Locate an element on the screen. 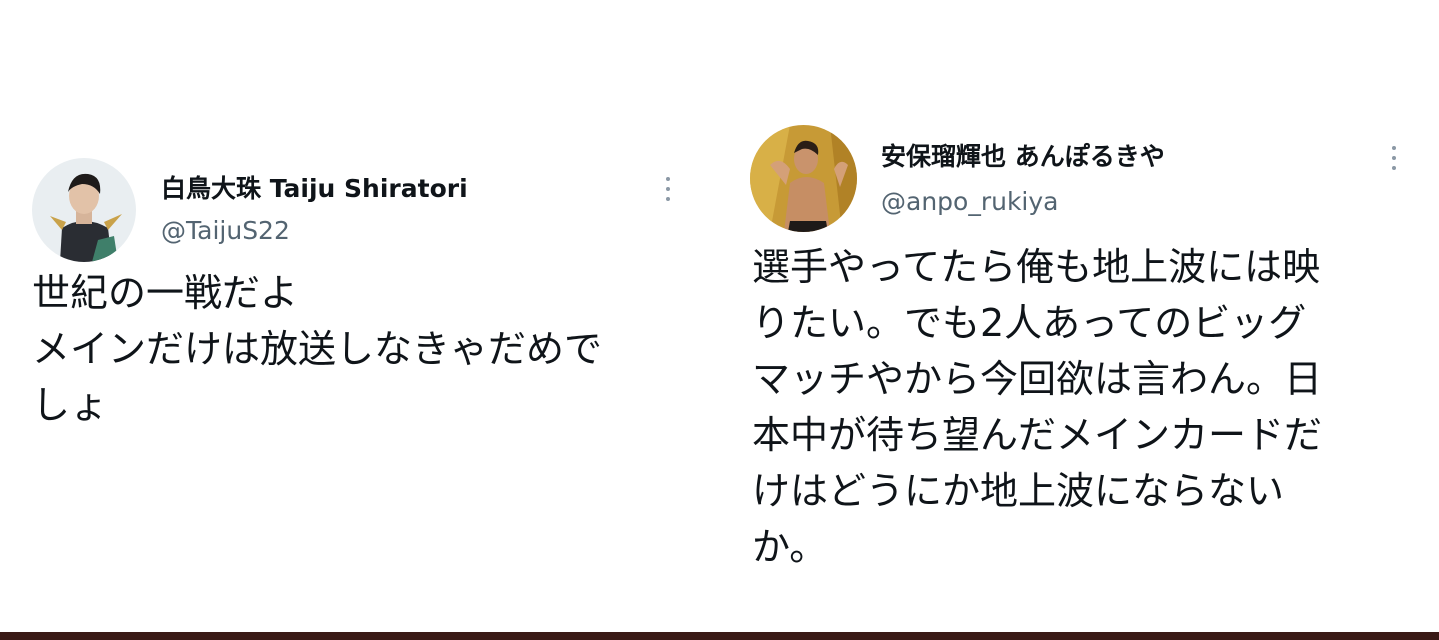 This screenshot has width=1439, height=640. display-name: 安保瑠輝也 あんぽるきや is located at coordinates (1023, 157).